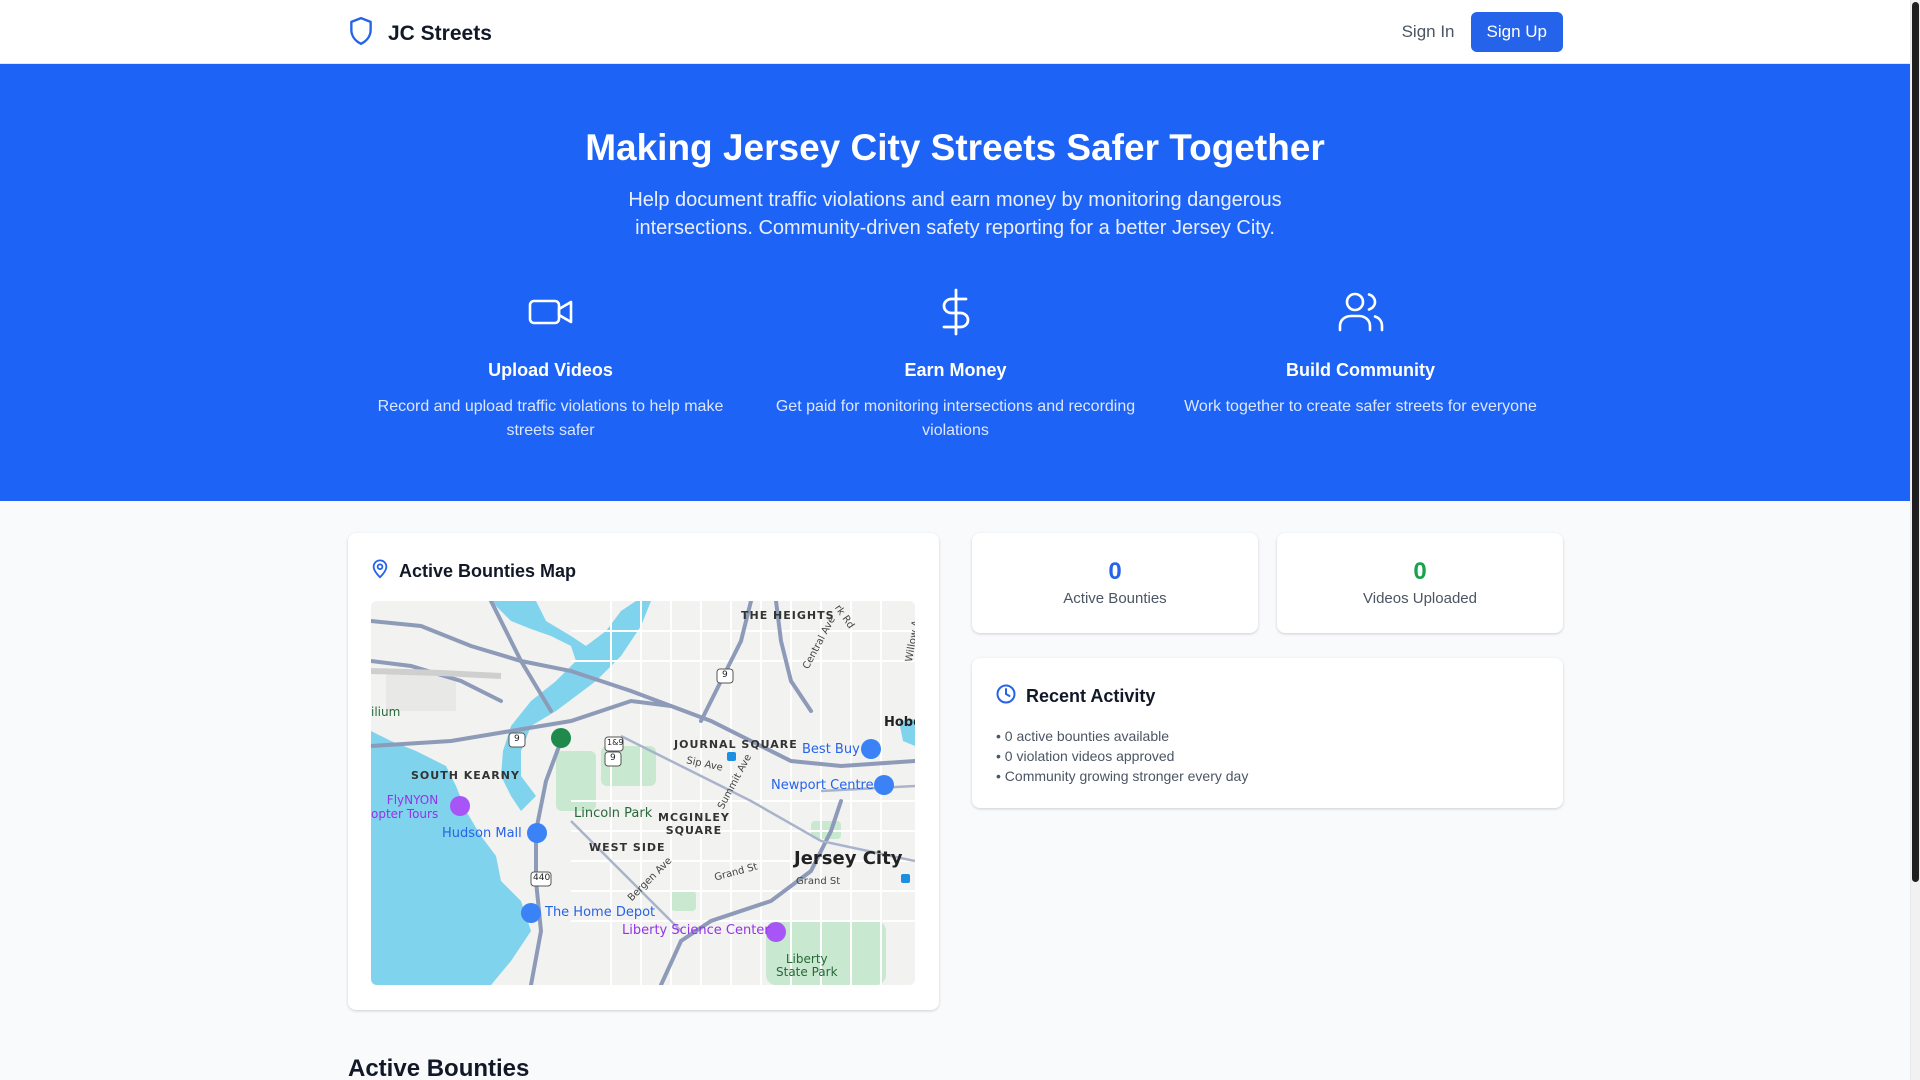  I want to click on label-ilium: ilium, so click(386, 712).